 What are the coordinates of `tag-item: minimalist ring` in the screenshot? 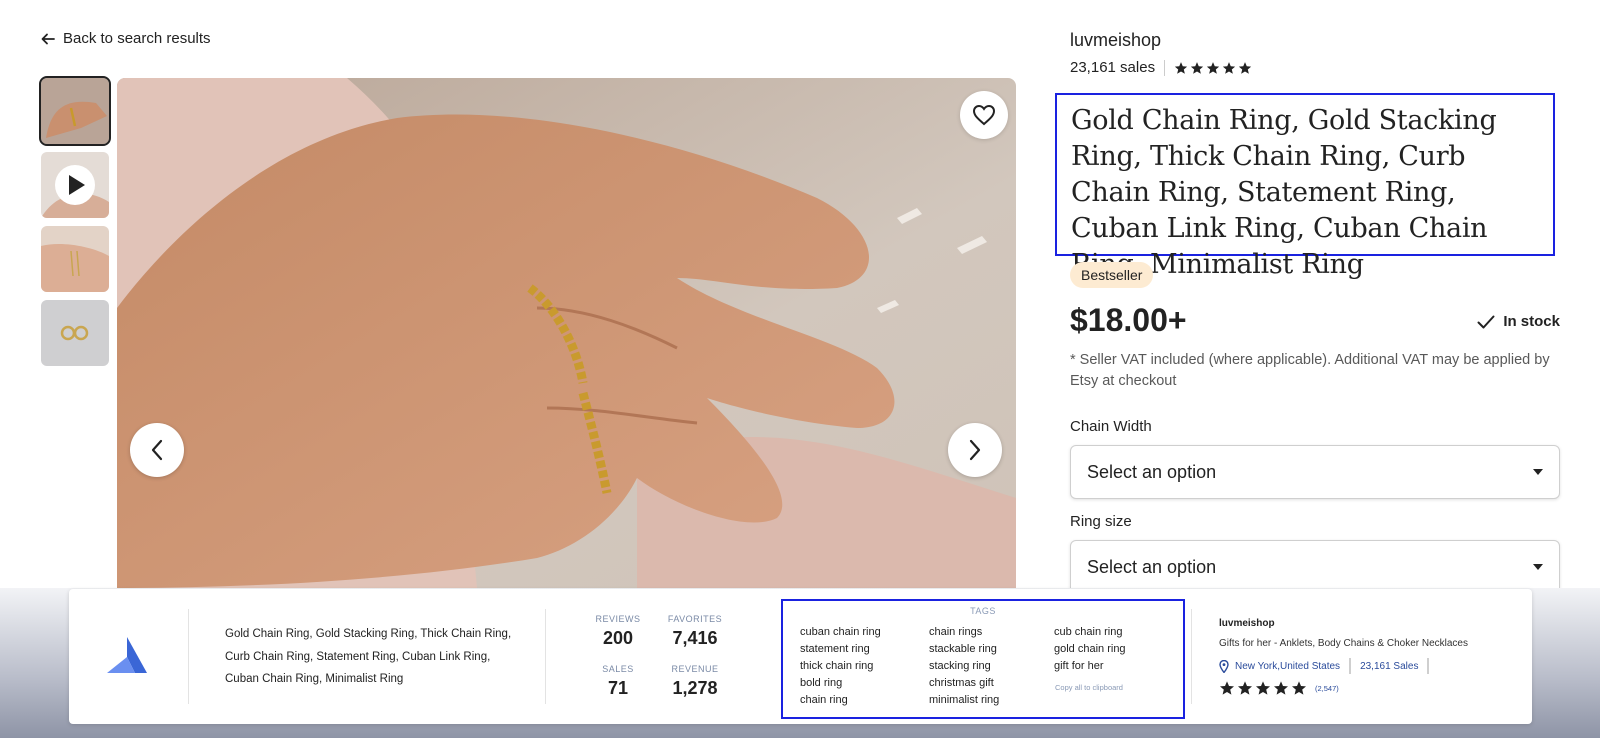 It's located at (964, 700).